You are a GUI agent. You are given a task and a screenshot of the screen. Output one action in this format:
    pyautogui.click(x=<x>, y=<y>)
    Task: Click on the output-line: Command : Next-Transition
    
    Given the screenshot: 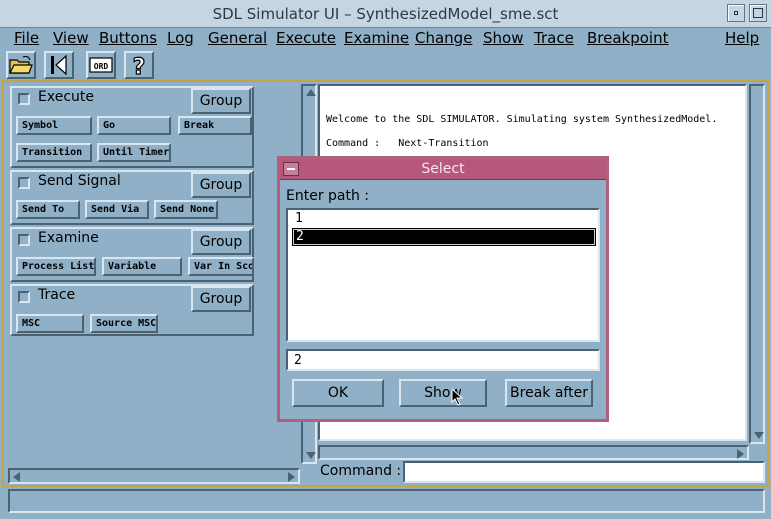 What is the action you would take?
    pyautogui.click(x=407, y=143)
    